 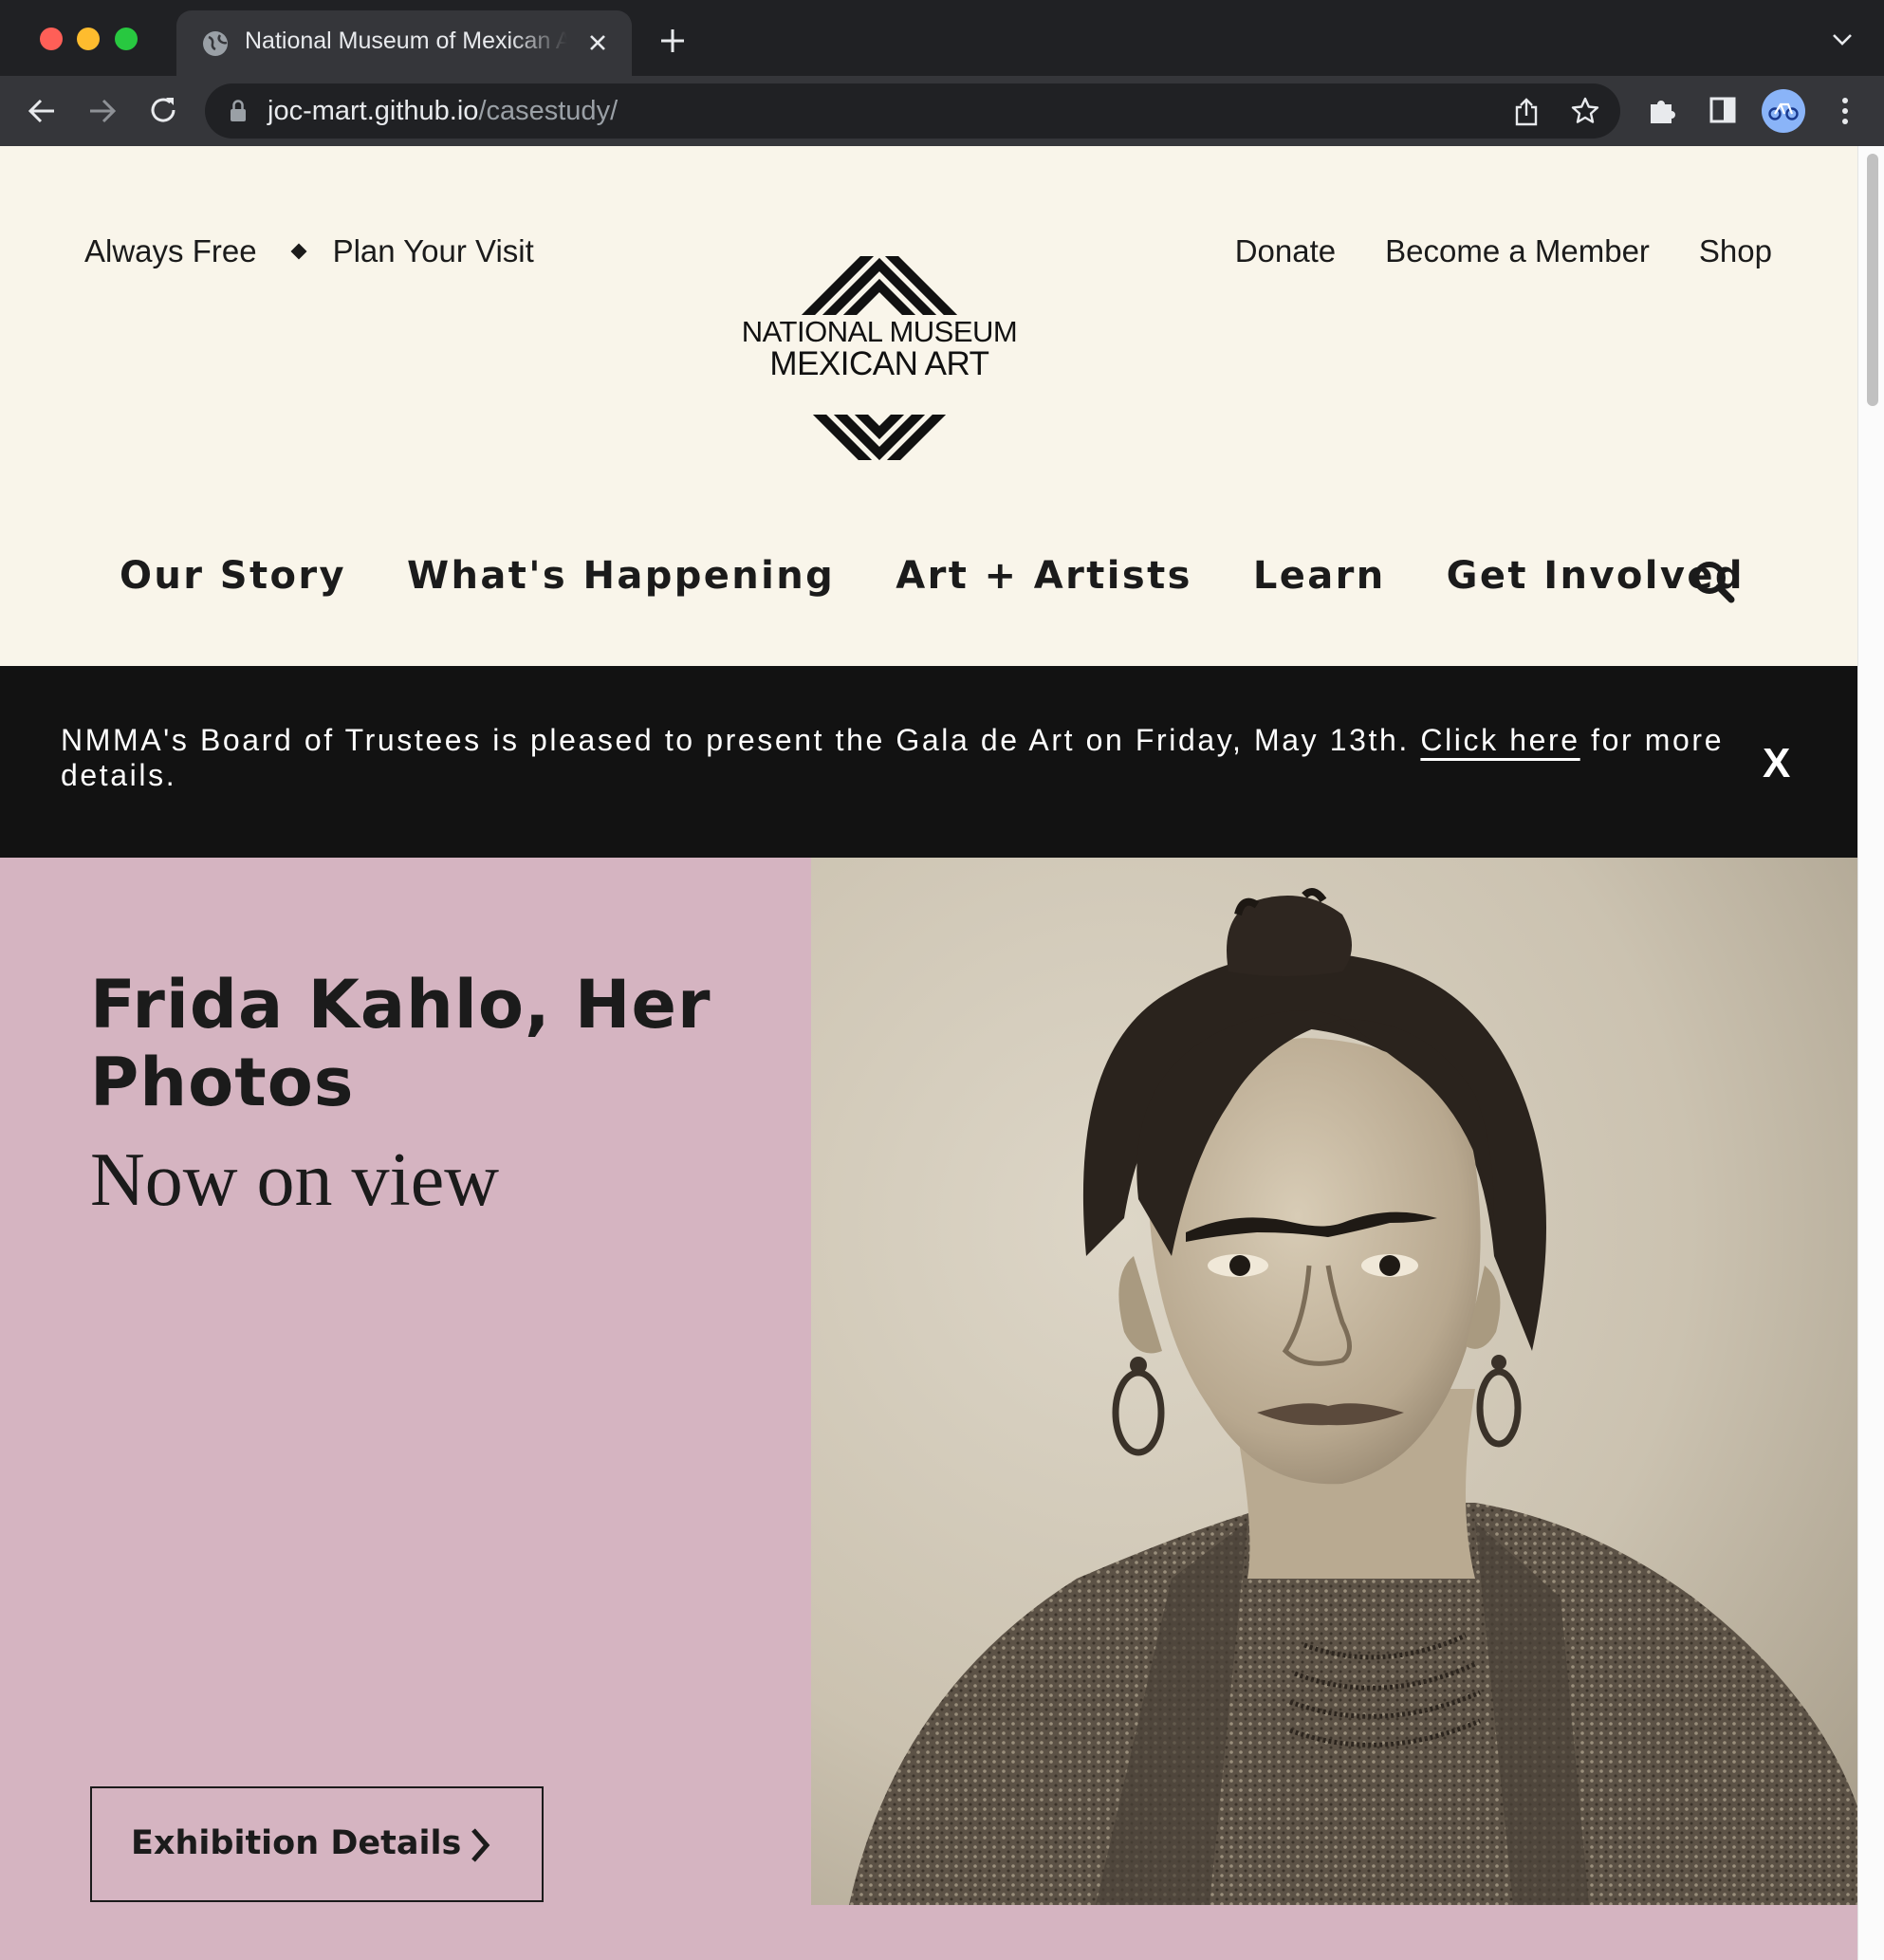 What do you see at coordinates (1517, 251) in the screenshot?
I see `become-a-member-link: Become a Member` at bounding box center [1517, 251].